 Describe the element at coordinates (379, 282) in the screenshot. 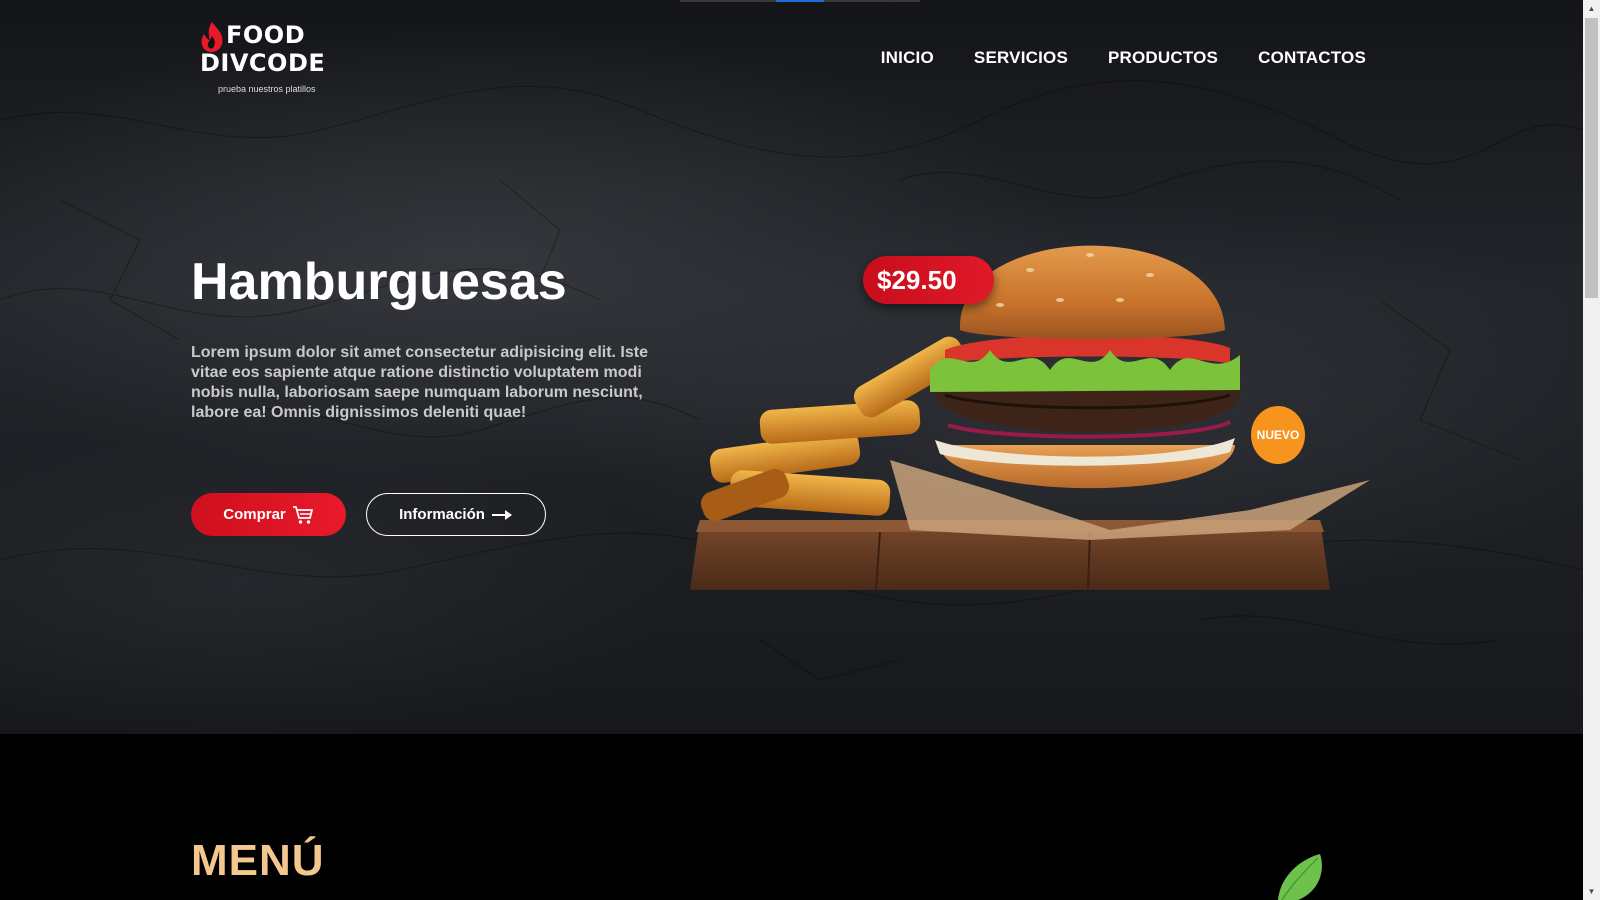

I see `hero-title: Hamburguesas` at that location.